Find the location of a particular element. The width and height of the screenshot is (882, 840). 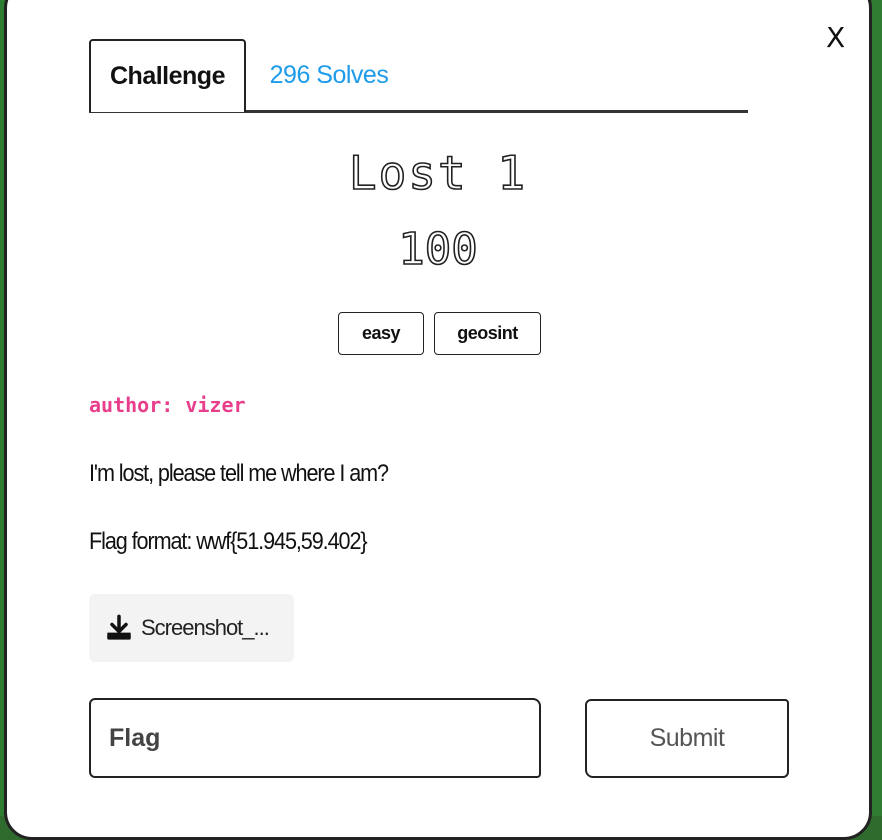

challenge-points: 100 is located at coordinates (437, 249).